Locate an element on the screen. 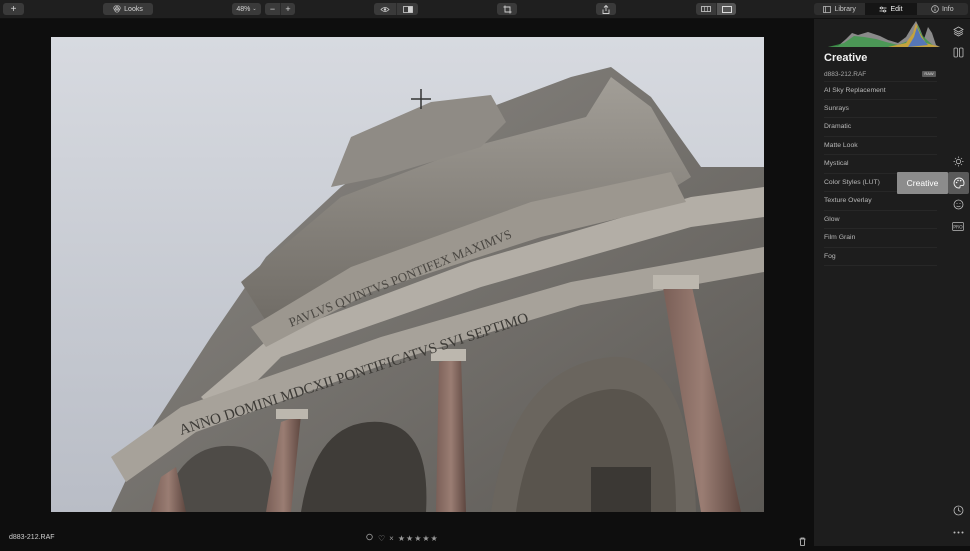 This screenshot has width=970, height=551. rating-bar: ♡ × ★★★★★ is located at coordinates (402, 538).